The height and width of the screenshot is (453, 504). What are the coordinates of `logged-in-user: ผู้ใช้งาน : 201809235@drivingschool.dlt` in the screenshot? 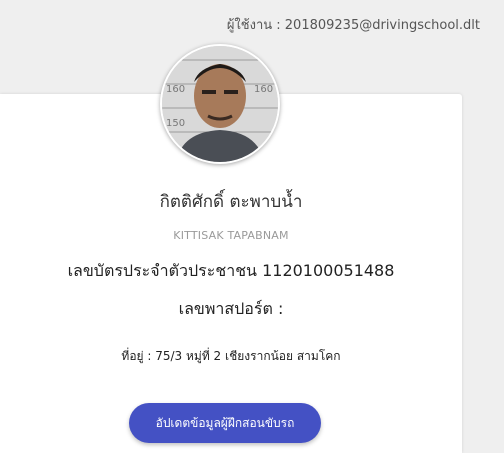 It's located at (353, 25).